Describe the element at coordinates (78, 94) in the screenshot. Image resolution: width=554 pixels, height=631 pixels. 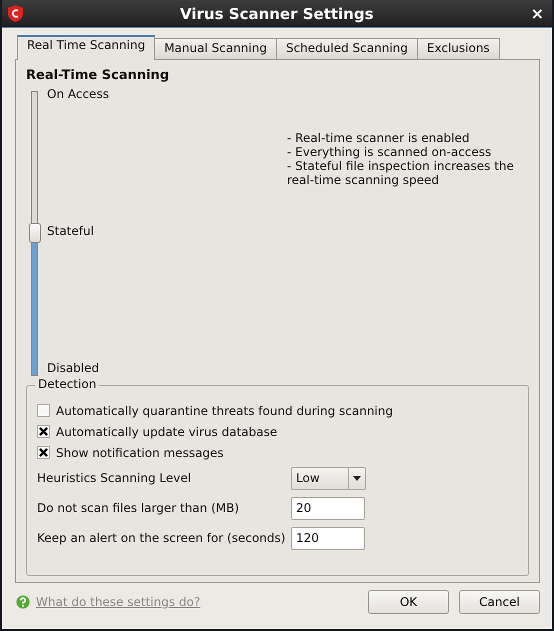
I see `slider-label: On Access` at that location.